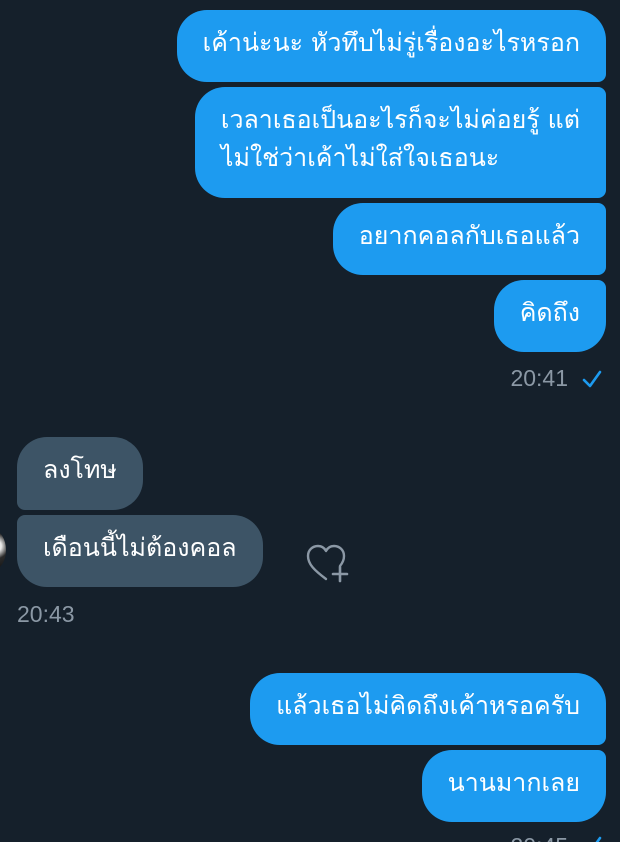  Describe the element at coordinates (140, 551) in the screenshot. I see `message-bubble-incoming: เดือนนี้ไม่ต้องคอล` at that location.